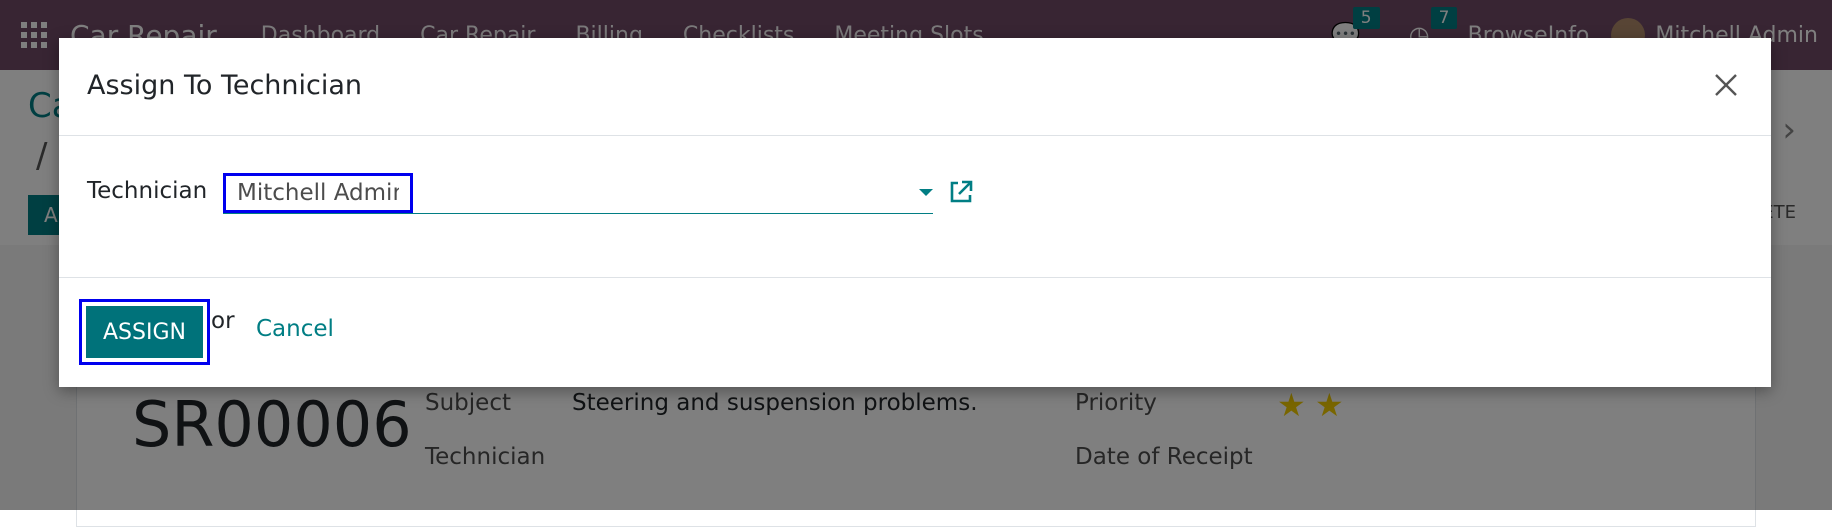 The height and width of the screenshot is (527, 1832). What do you see at coordinates (147, 191) in the screenshot?
I see `technician-field-label: Technician` at bounding box center [147, 191].